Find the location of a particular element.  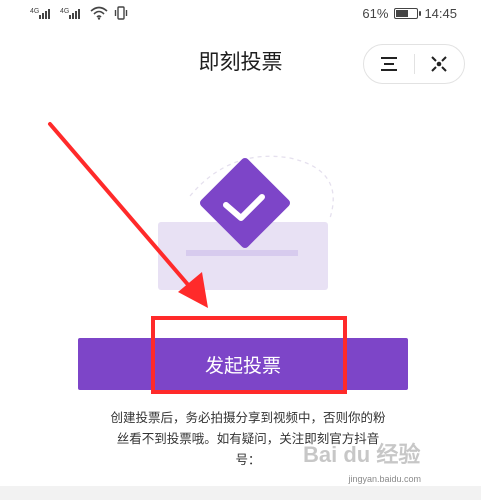

status-left: 4G 4G is located at coordinates (79, 13).